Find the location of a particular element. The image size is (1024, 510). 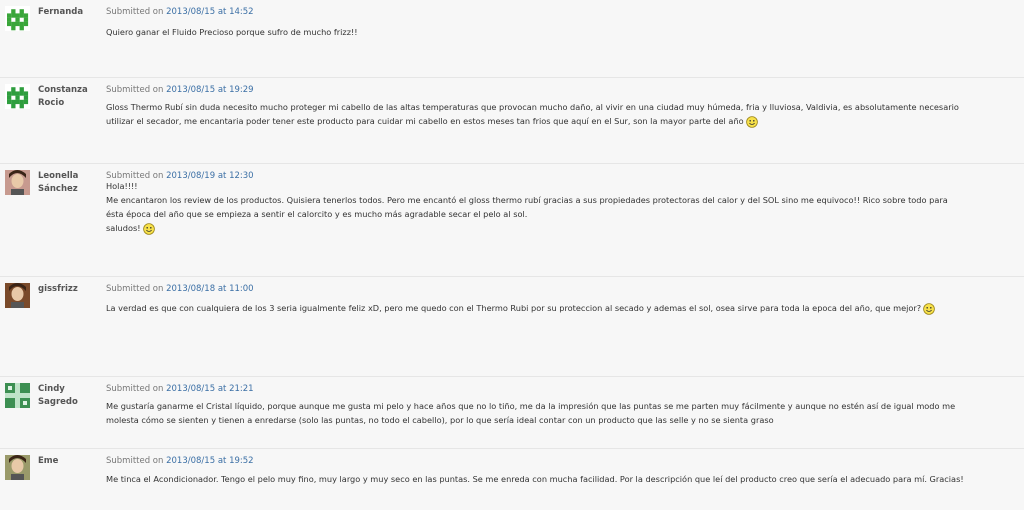

comment-meta: Submitted on 2013/08/15 at 21:21 is located at coordinates (180, 389).